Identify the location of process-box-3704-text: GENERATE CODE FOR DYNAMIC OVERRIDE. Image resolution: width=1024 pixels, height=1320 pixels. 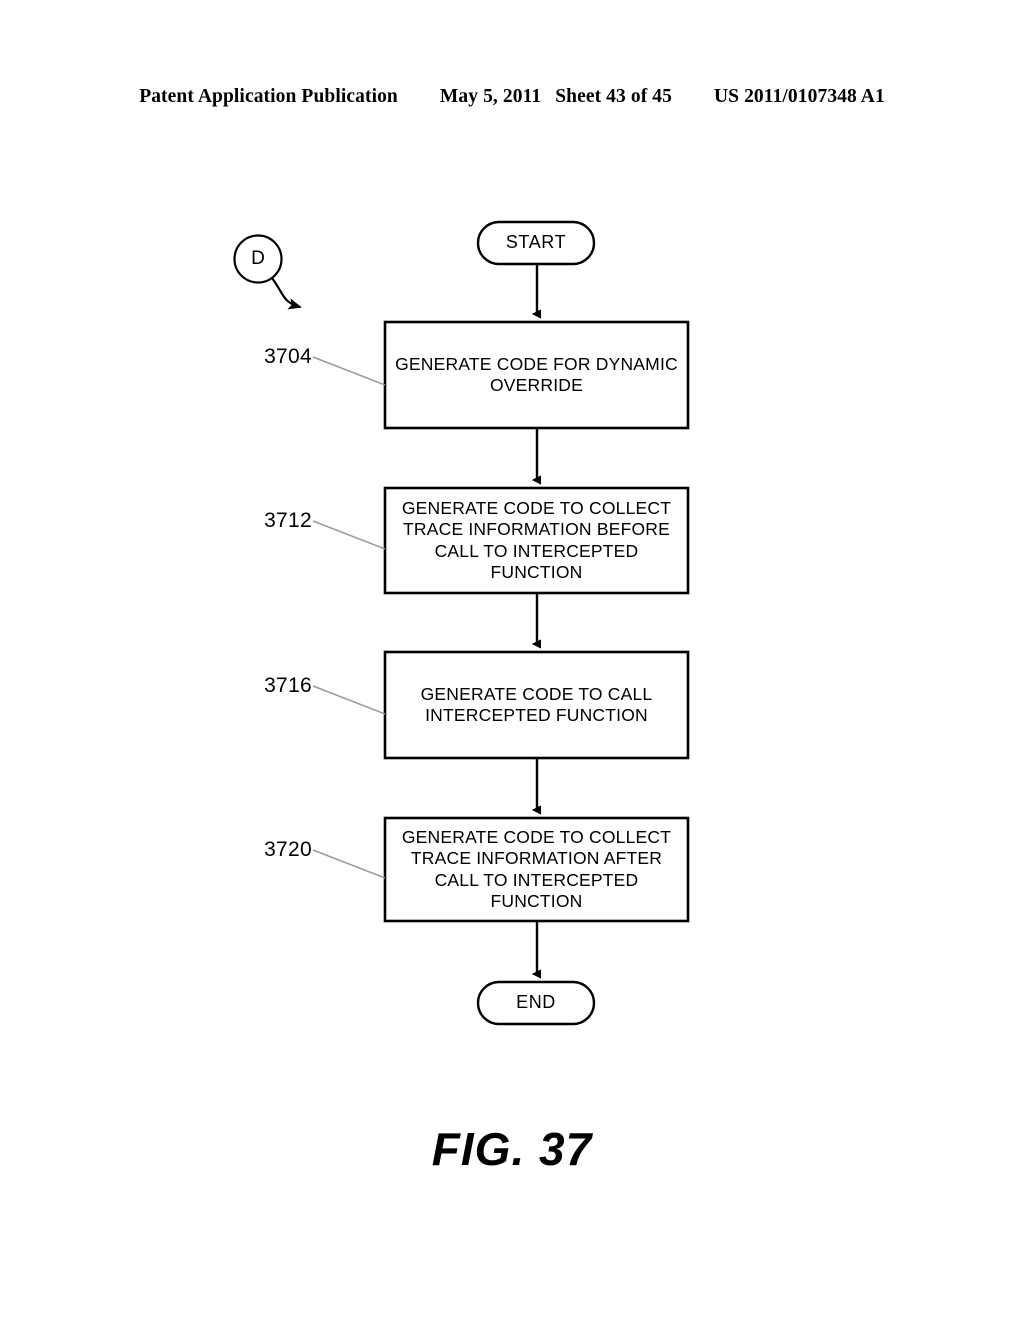
(536, 374).